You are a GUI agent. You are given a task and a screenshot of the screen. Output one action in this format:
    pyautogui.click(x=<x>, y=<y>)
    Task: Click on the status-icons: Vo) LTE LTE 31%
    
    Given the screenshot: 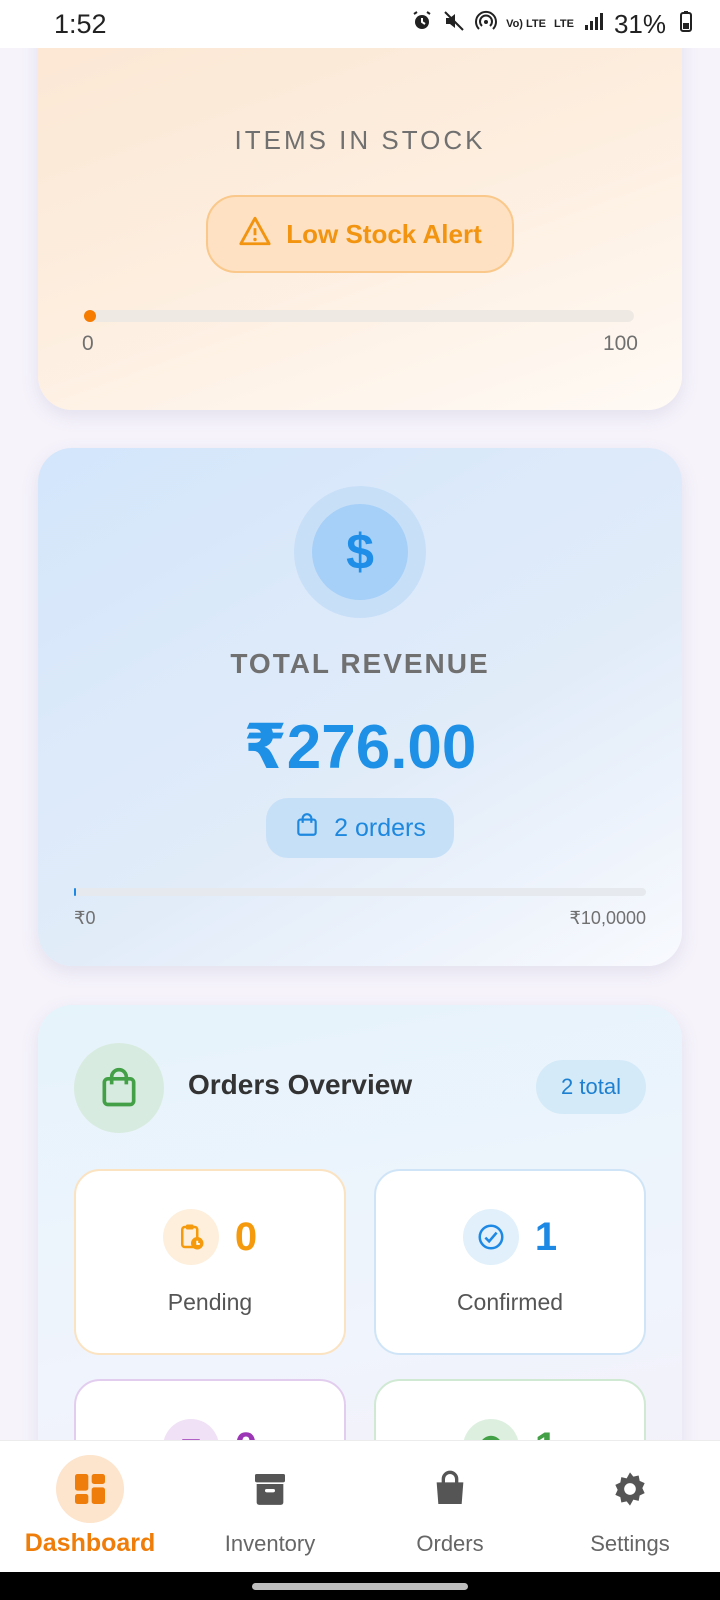 What is the action you would take?
    pyautogui.click(x=554, y=24)
    